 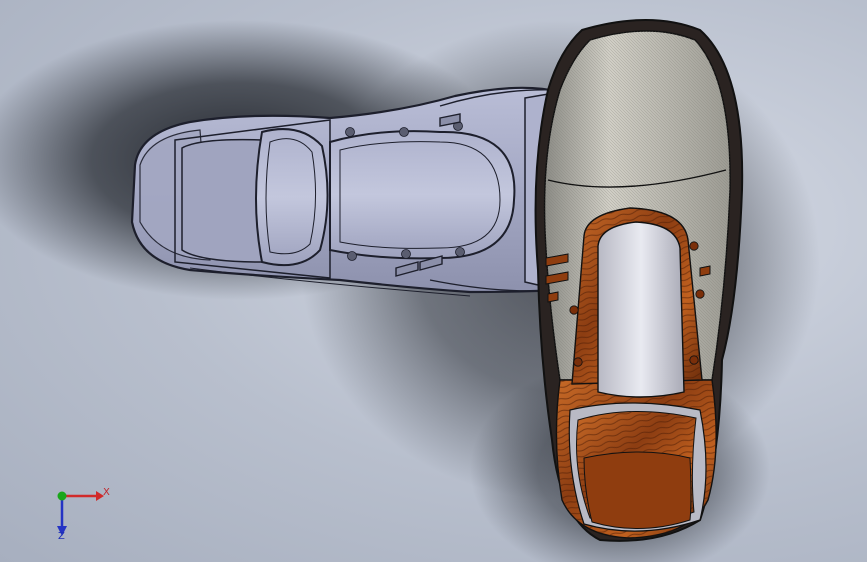 What do you see at coordinates (83, 496) in the screenshot?
I see `triad-x-axis` at bounding box center [83, 496].